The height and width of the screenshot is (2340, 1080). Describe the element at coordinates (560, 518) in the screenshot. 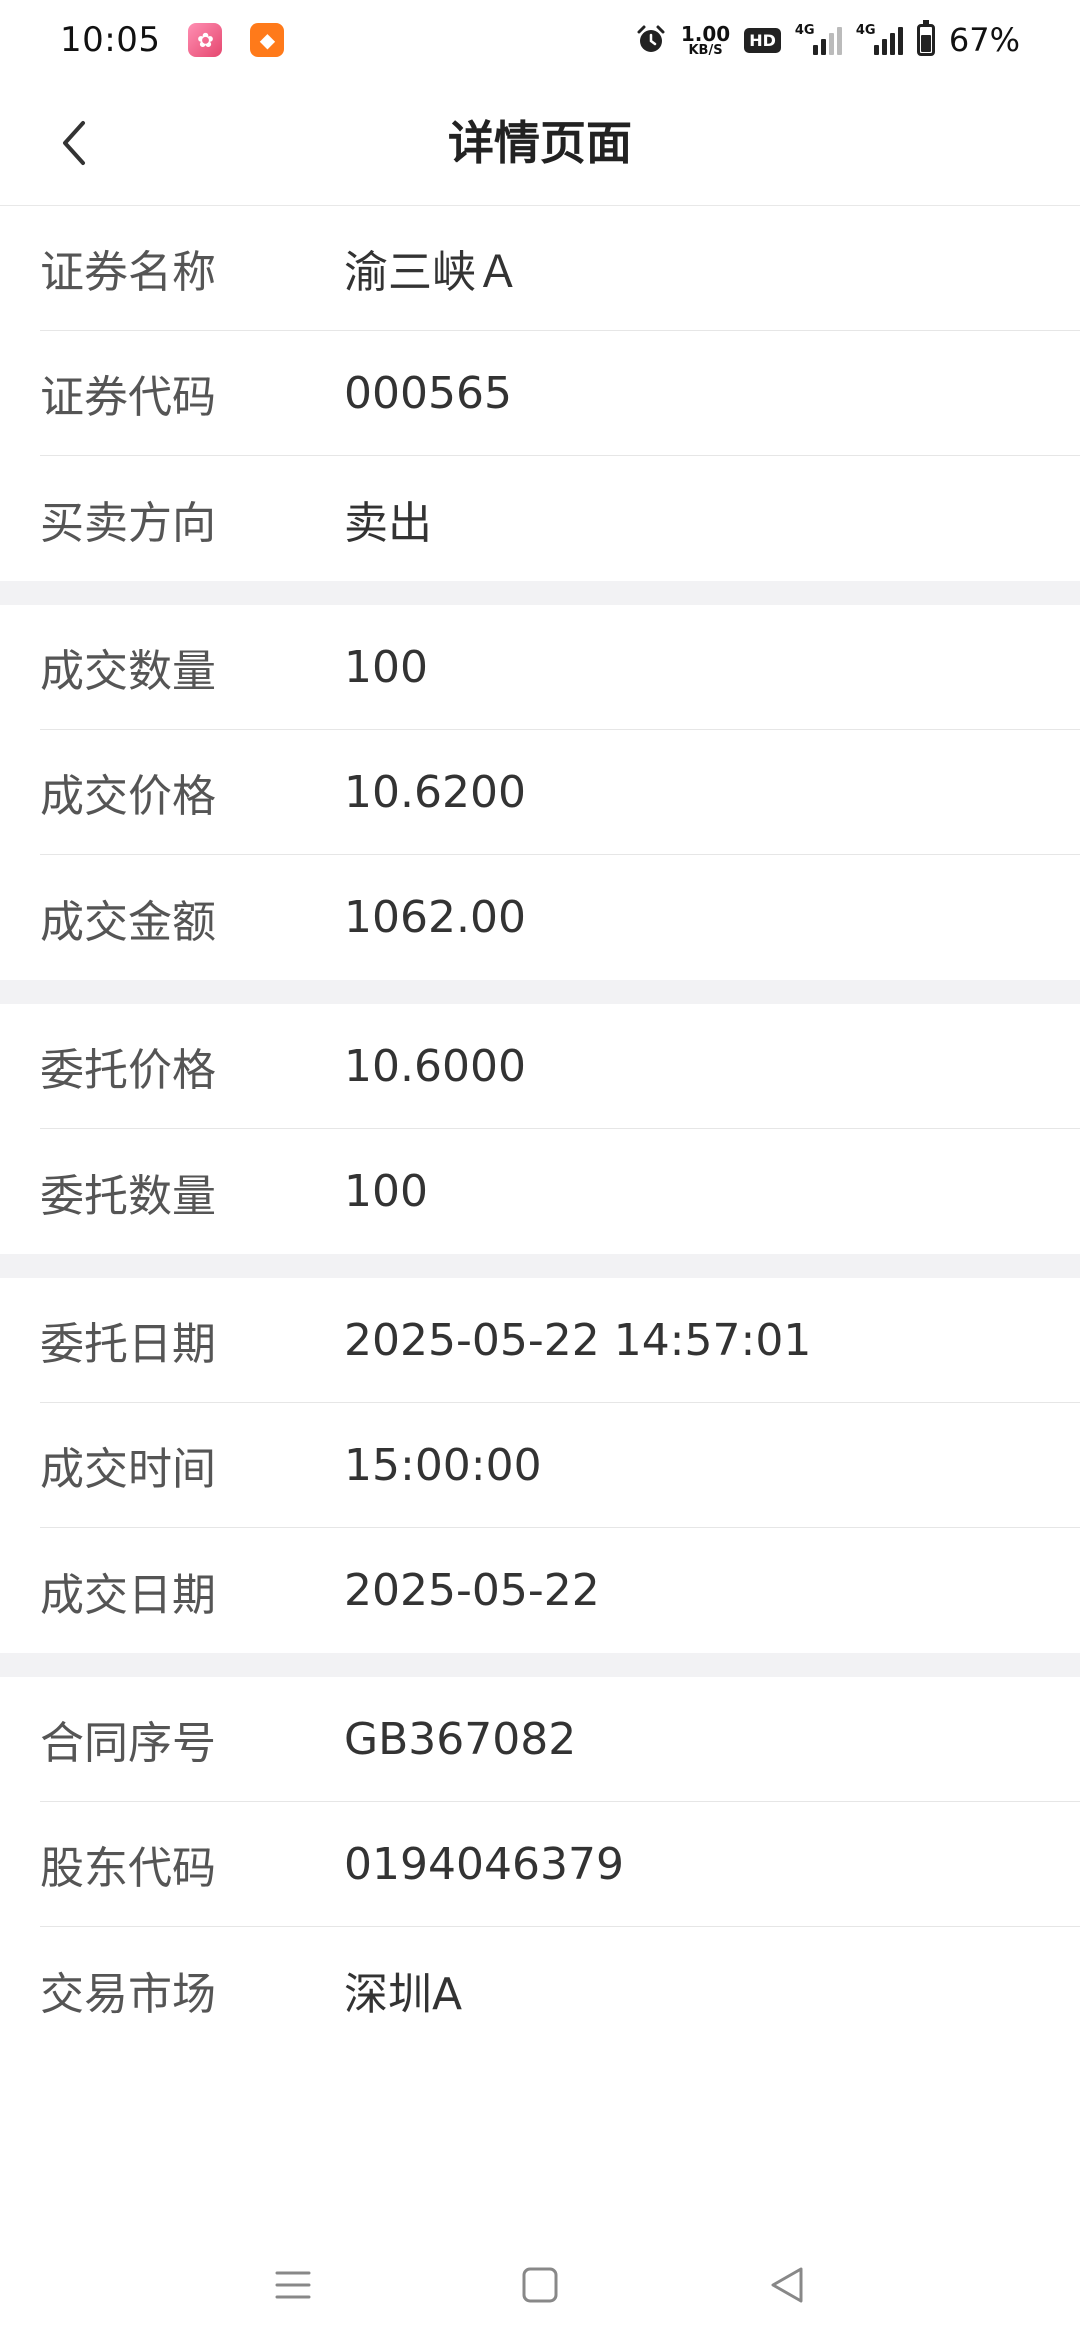

I see `detail-row: 买卖方向 卖出` at that location.